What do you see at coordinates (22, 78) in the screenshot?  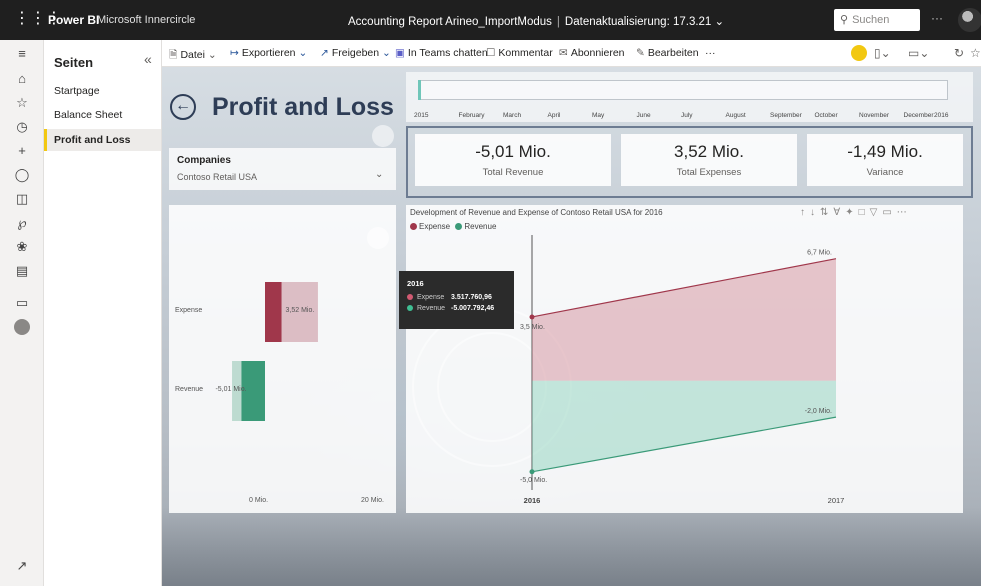 I see `home-icon: ⌂` at bounding box center [22, 78].